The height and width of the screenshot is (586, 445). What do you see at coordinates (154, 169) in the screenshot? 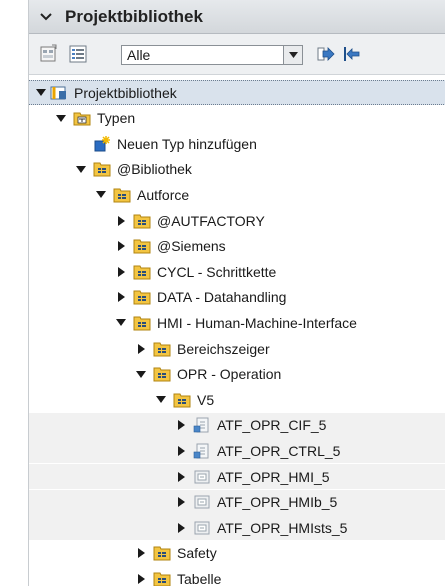
I see `tree-item-label: @Bibliothek` at bounding box center [154, 169].